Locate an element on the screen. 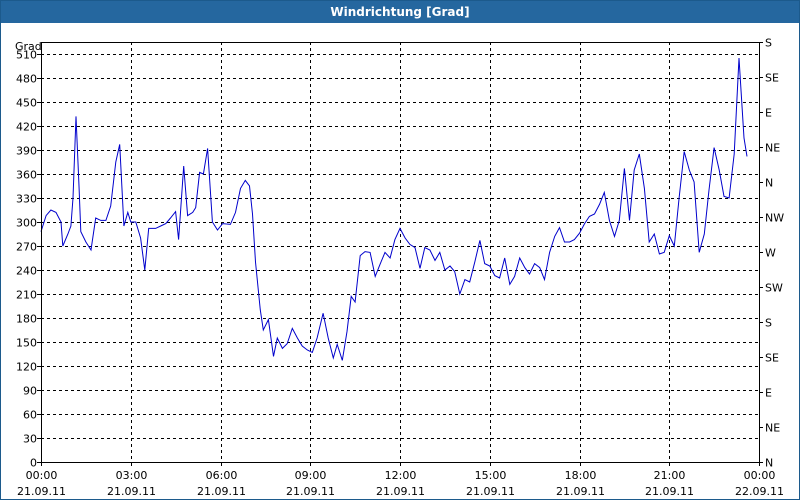  y-tick-label: 510 is located at coordinates (26, 55).